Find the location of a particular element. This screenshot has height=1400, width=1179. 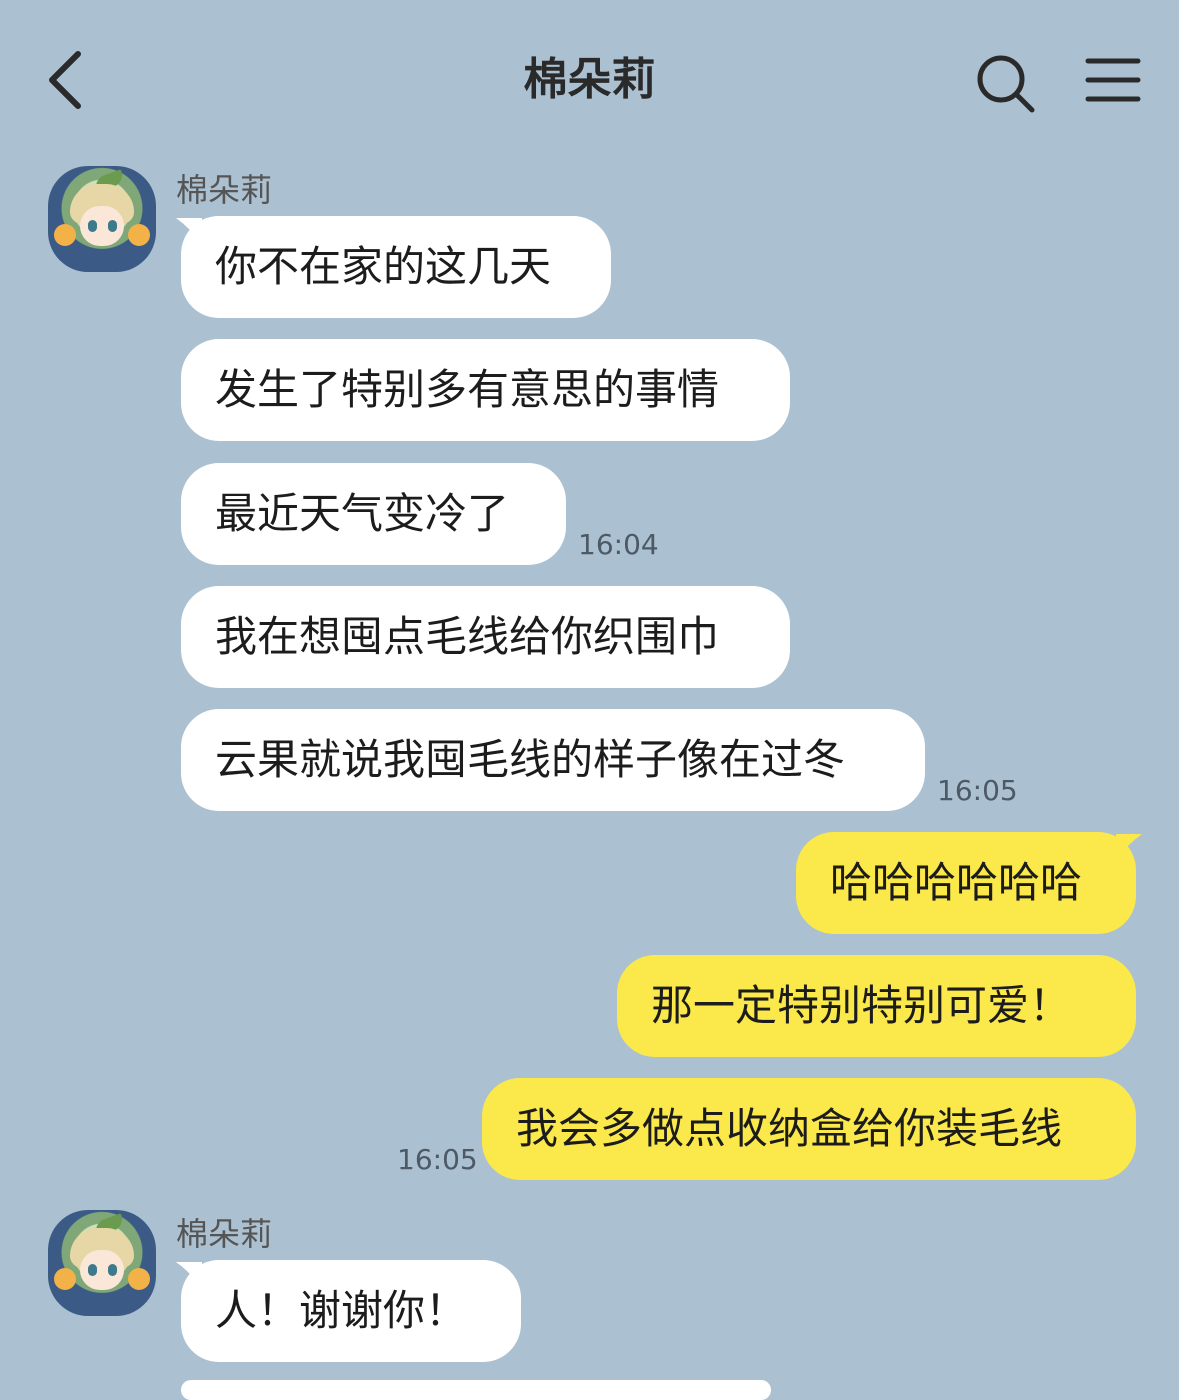

message-bubble: 你不在家的这几天 is located at coordinates (396, 267).